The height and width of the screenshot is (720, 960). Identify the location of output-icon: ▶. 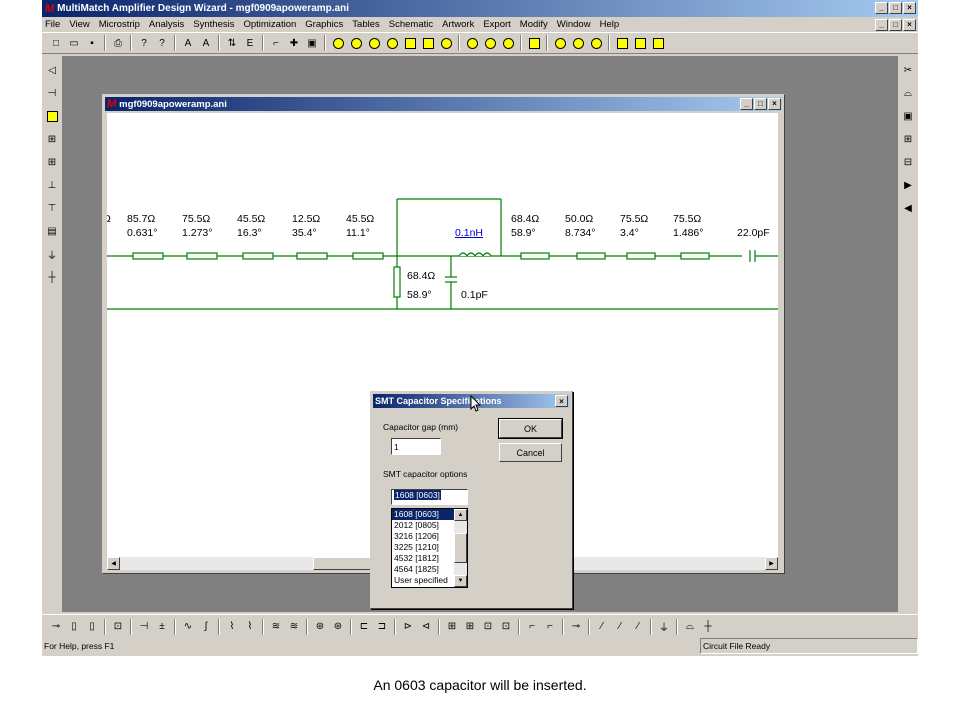
(908, 185).